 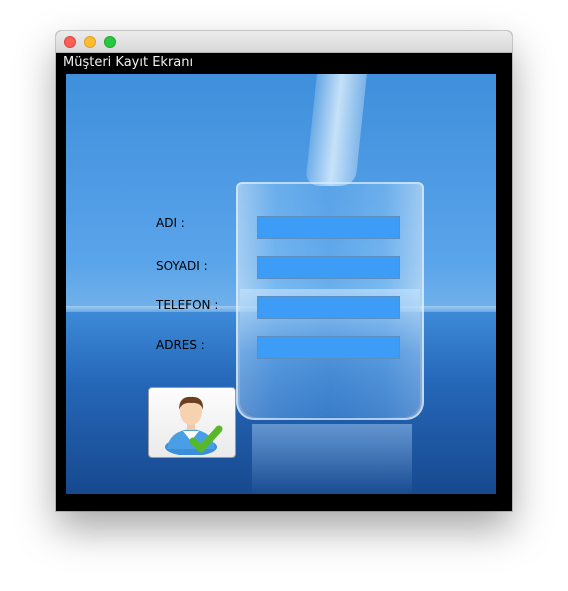 I want to click on window-title: Müşteri Kayıt Ekranı, so click(x=128, y=62).